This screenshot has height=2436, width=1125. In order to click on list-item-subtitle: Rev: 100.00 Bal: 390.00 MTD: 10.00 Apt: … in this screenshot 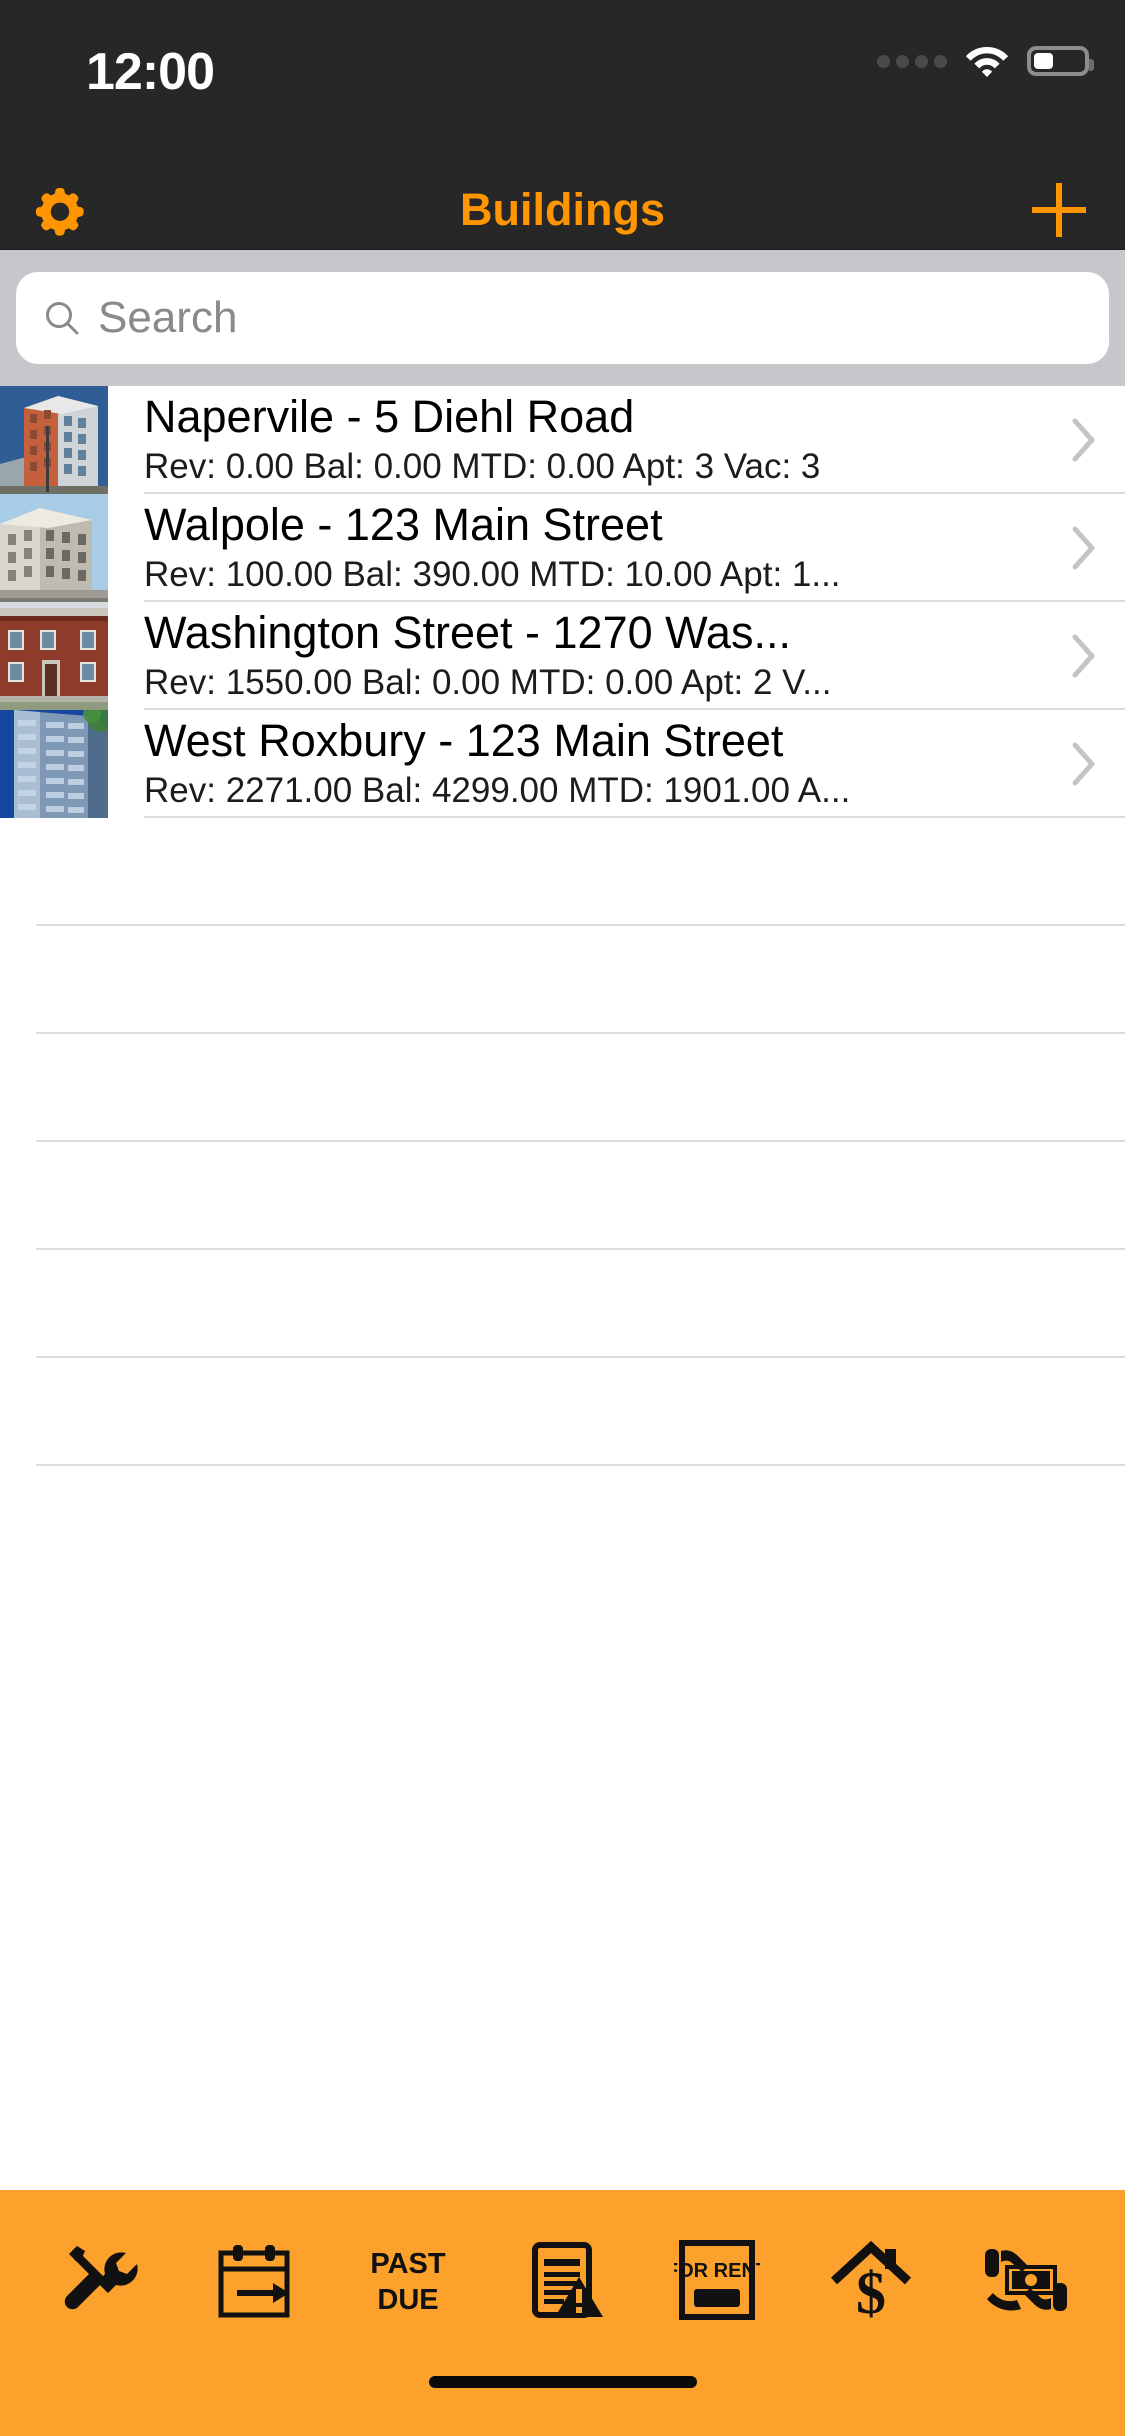, I will do `click(492, 574)`.